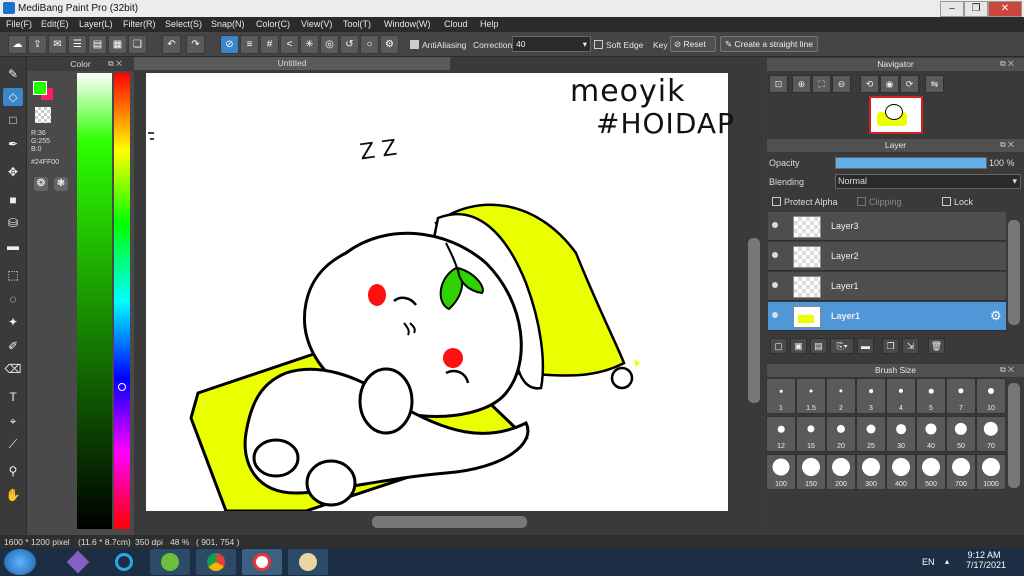  I want to click on folder-icon: ▬, so click(865, 346).